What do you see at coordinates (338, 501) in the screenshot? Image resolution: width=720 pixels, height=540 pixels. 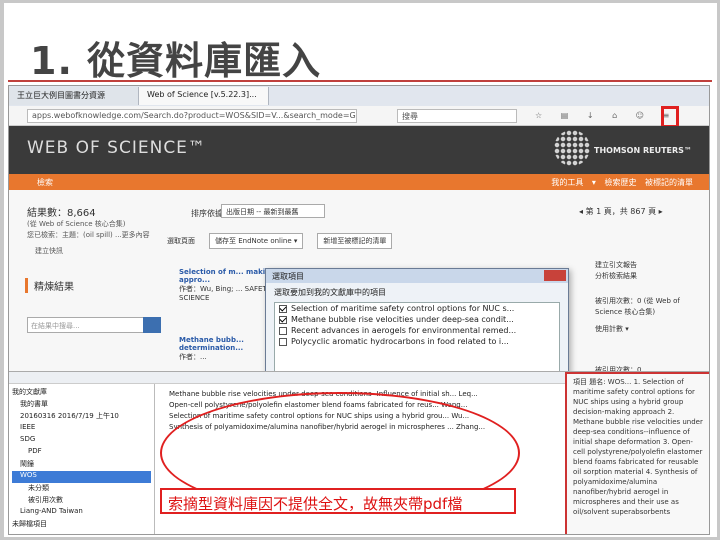 I see `annotation-note: 索摘型資料庫因不提供全文，故無夾帶pdf檔` at bounding box center [338, 501].